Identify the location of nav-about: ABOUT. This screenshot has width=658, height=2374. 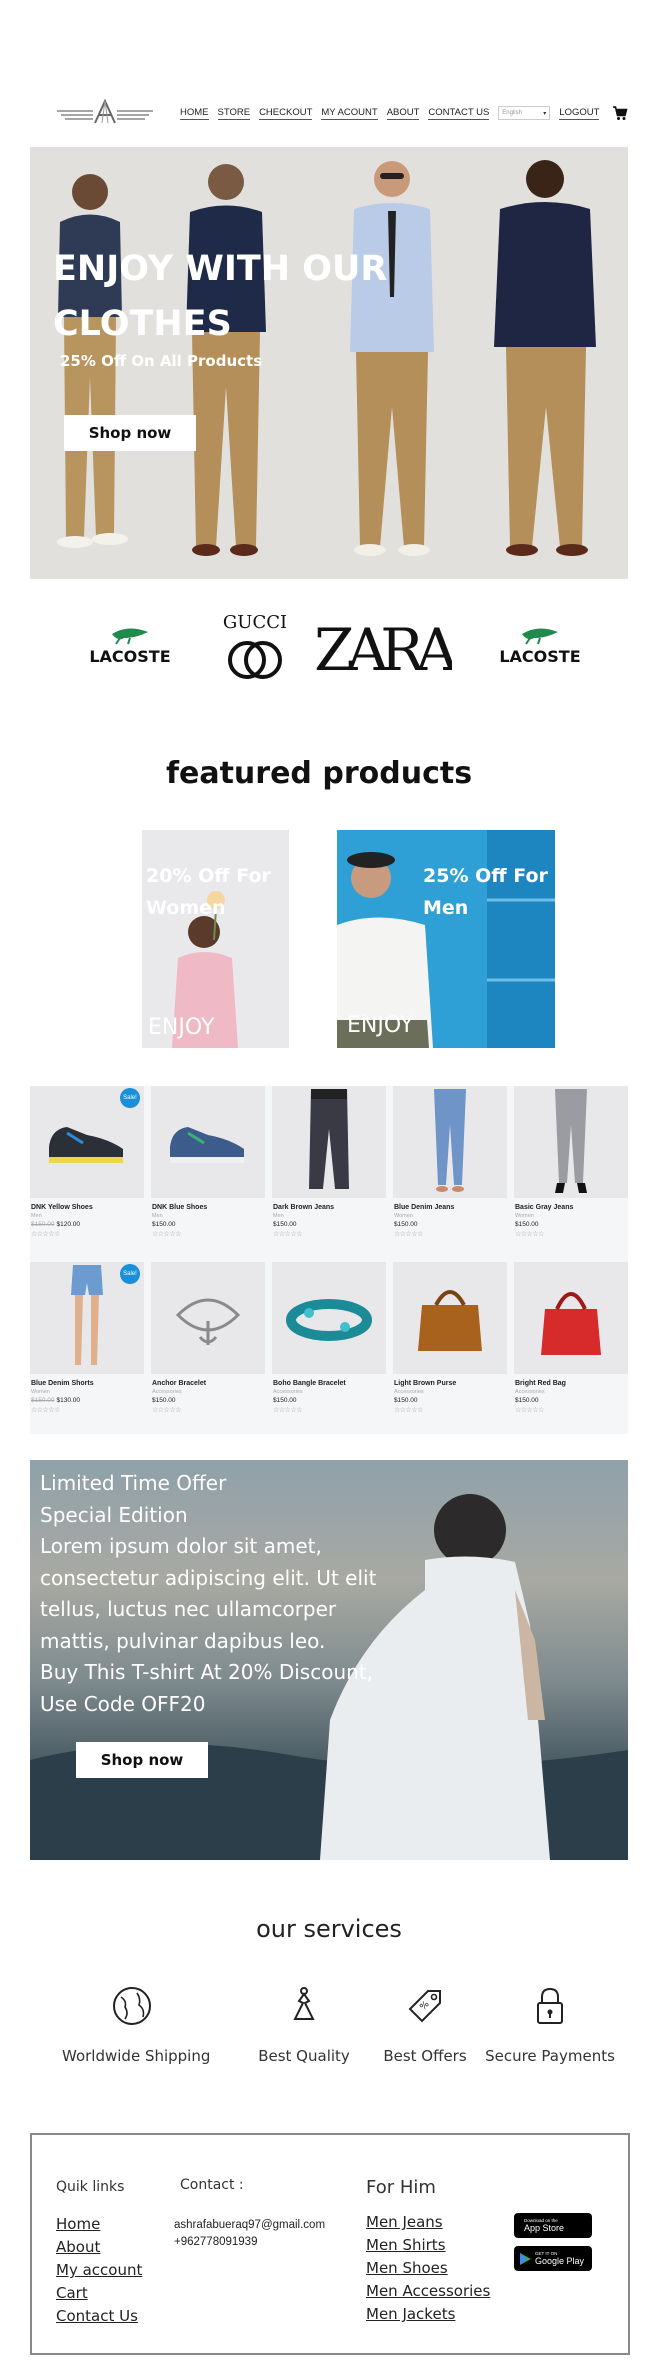
(403, 113).